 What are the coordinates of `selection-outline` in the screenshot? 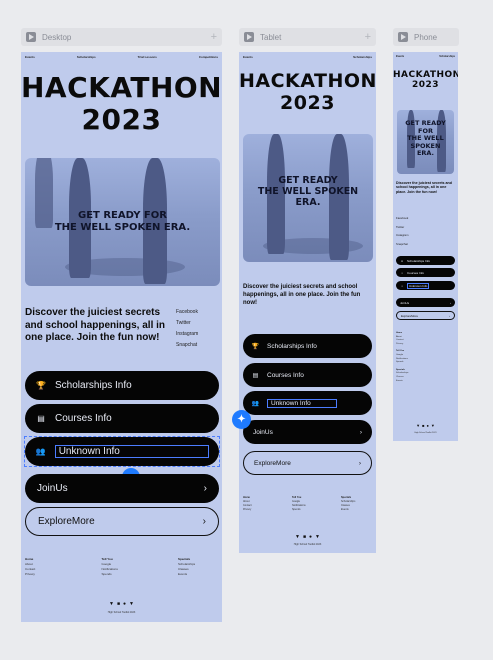 It's located at (122, 451).